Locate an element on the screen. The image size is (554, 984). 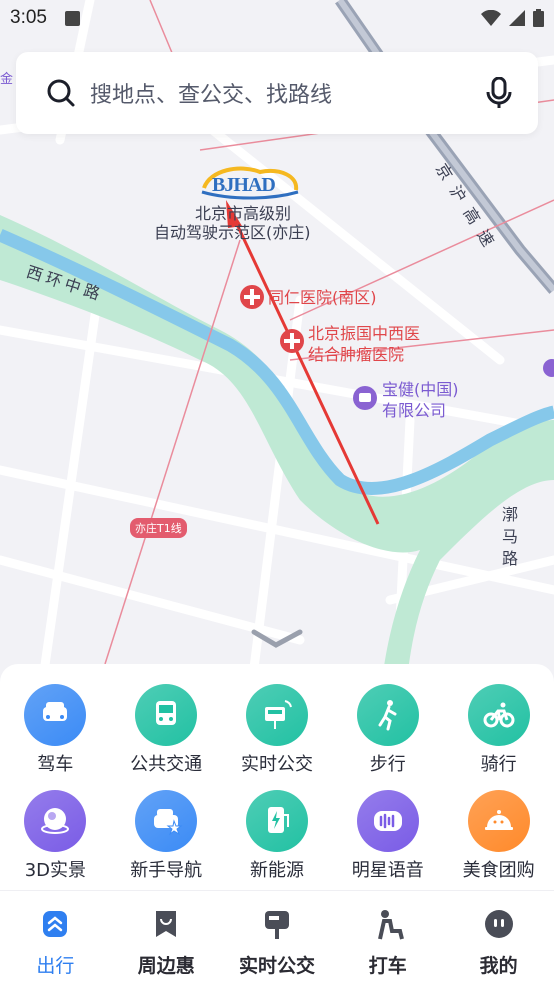
quick-action-globe-3d: 3D实景 is located at coordinates (55, 836).